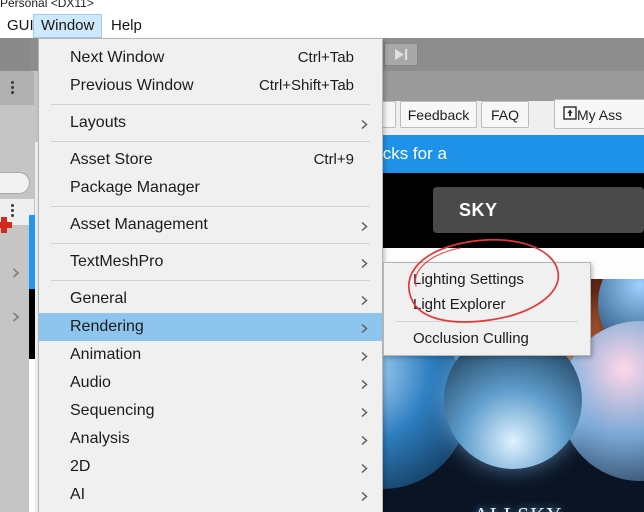 The image size is (644, 512). Describe the element at coordinates (98, 122) in the screenshot. I see `menu-item-label: Layouts` at that location.